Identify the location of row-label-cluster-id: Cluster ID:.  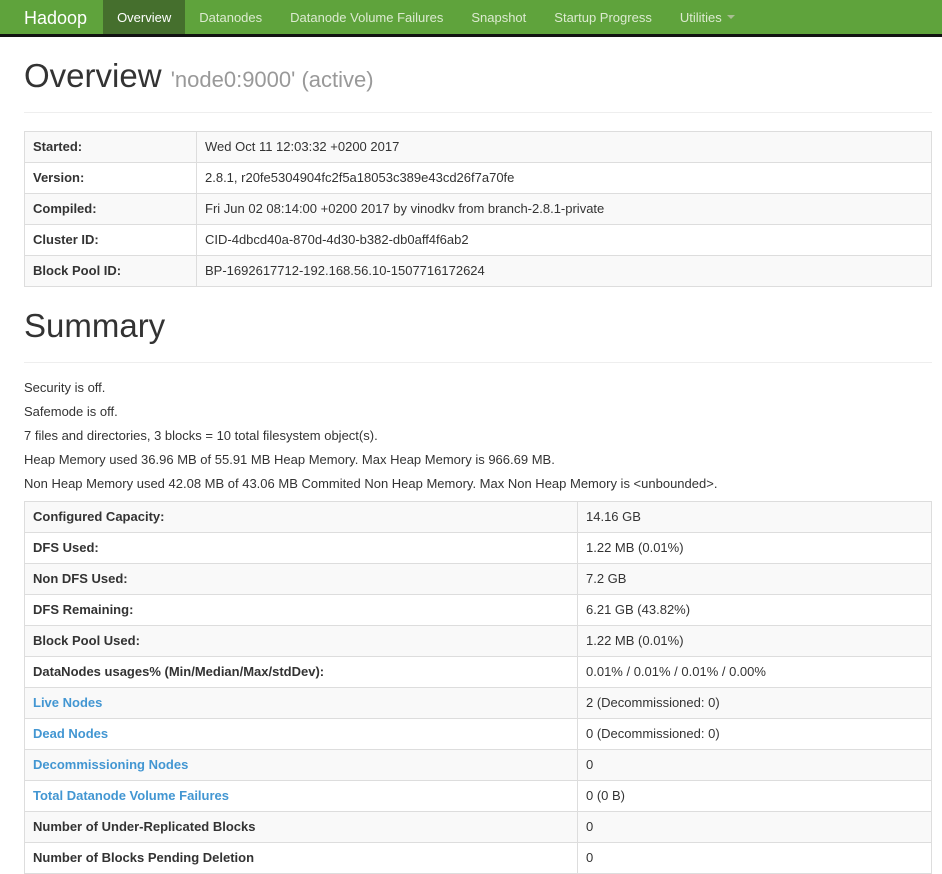
(110, 240).